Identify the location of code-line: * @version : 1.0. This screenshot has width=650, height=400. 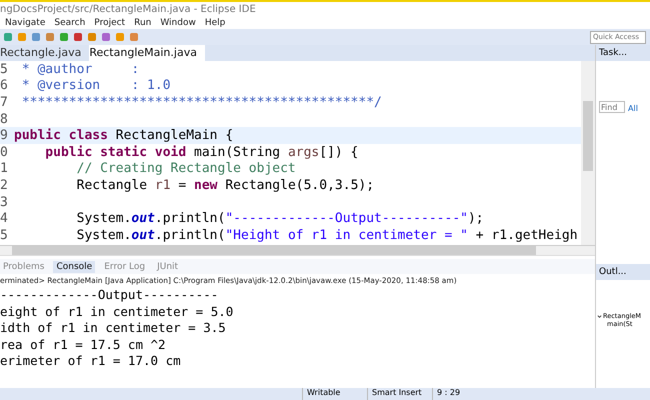
(95, 86).